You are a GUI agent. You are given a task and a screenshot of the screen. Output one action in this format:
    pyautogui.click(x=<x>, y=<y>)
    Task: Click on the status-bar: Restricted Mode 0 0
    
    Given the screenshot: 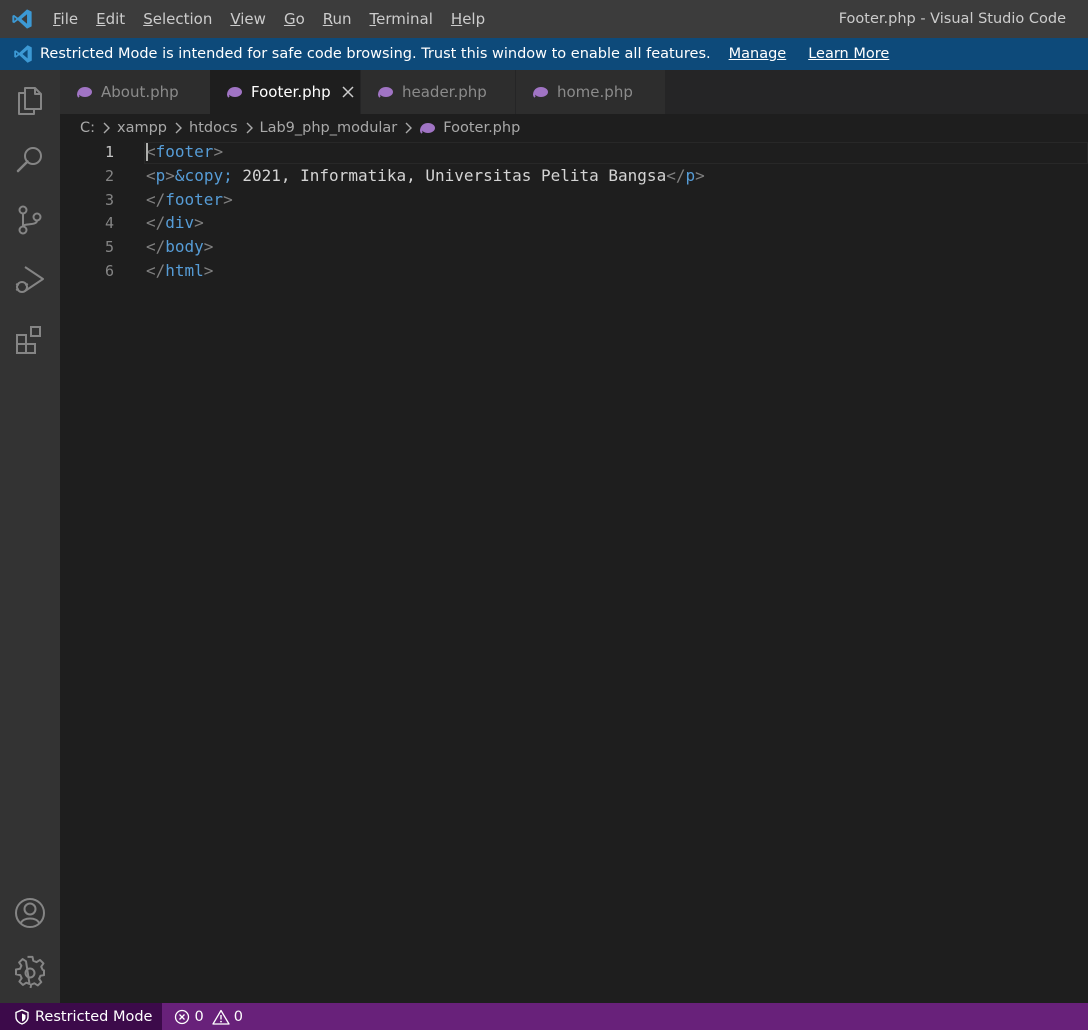 What is the action you would take?
    pyautogui.click(x=544, y=1016)
    